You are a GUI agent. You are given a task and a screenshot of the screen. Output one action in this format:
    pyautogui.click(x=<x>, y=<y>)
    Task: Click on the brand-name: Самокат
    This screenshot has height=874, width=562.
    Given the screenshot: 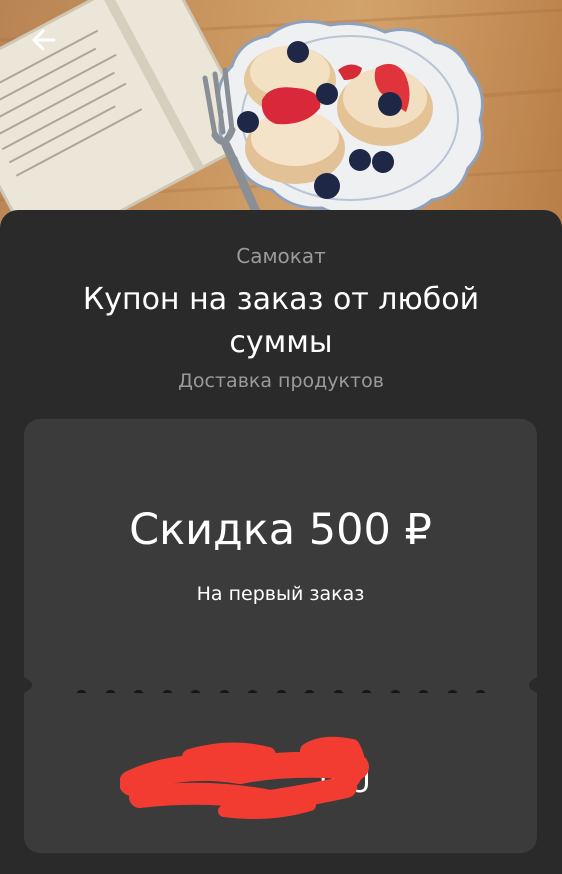 What is the action you would take?
    pyautogui.click(x=281, y=256)
    